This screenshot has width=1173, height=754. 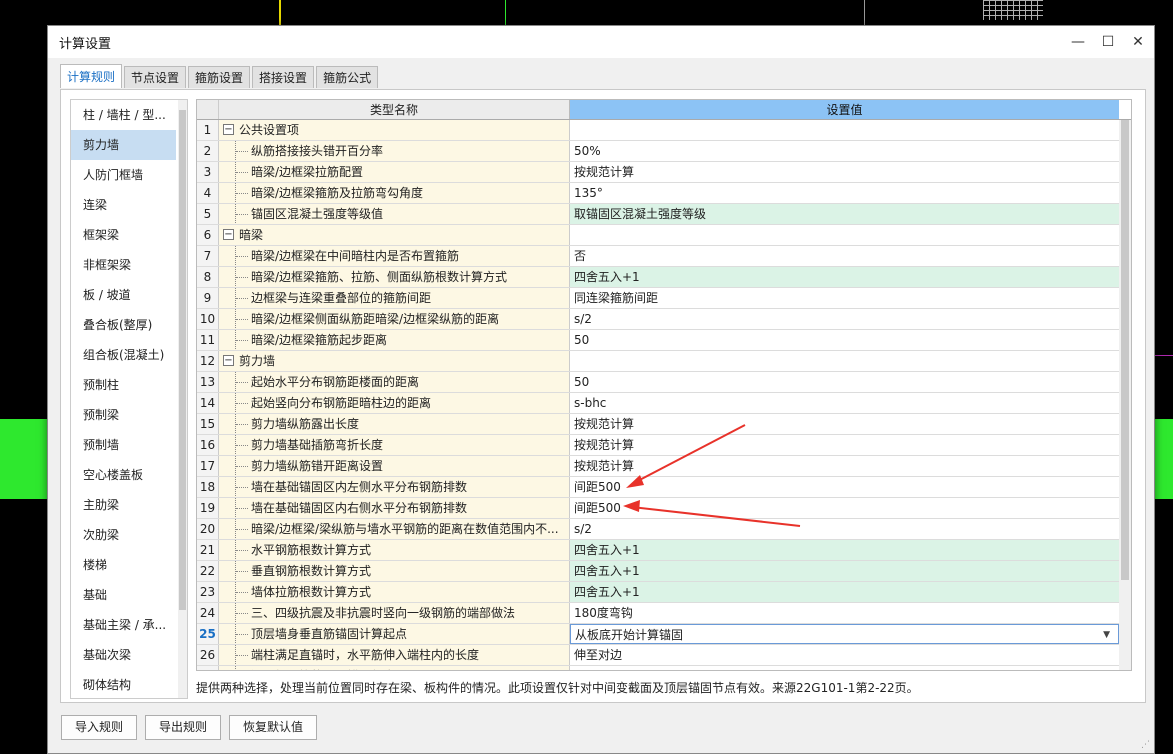 I want to click on grid-row: 5 锚固区混凝土强度等级值 取锚固区混凝土强度等级, so click(x=664, y=214).